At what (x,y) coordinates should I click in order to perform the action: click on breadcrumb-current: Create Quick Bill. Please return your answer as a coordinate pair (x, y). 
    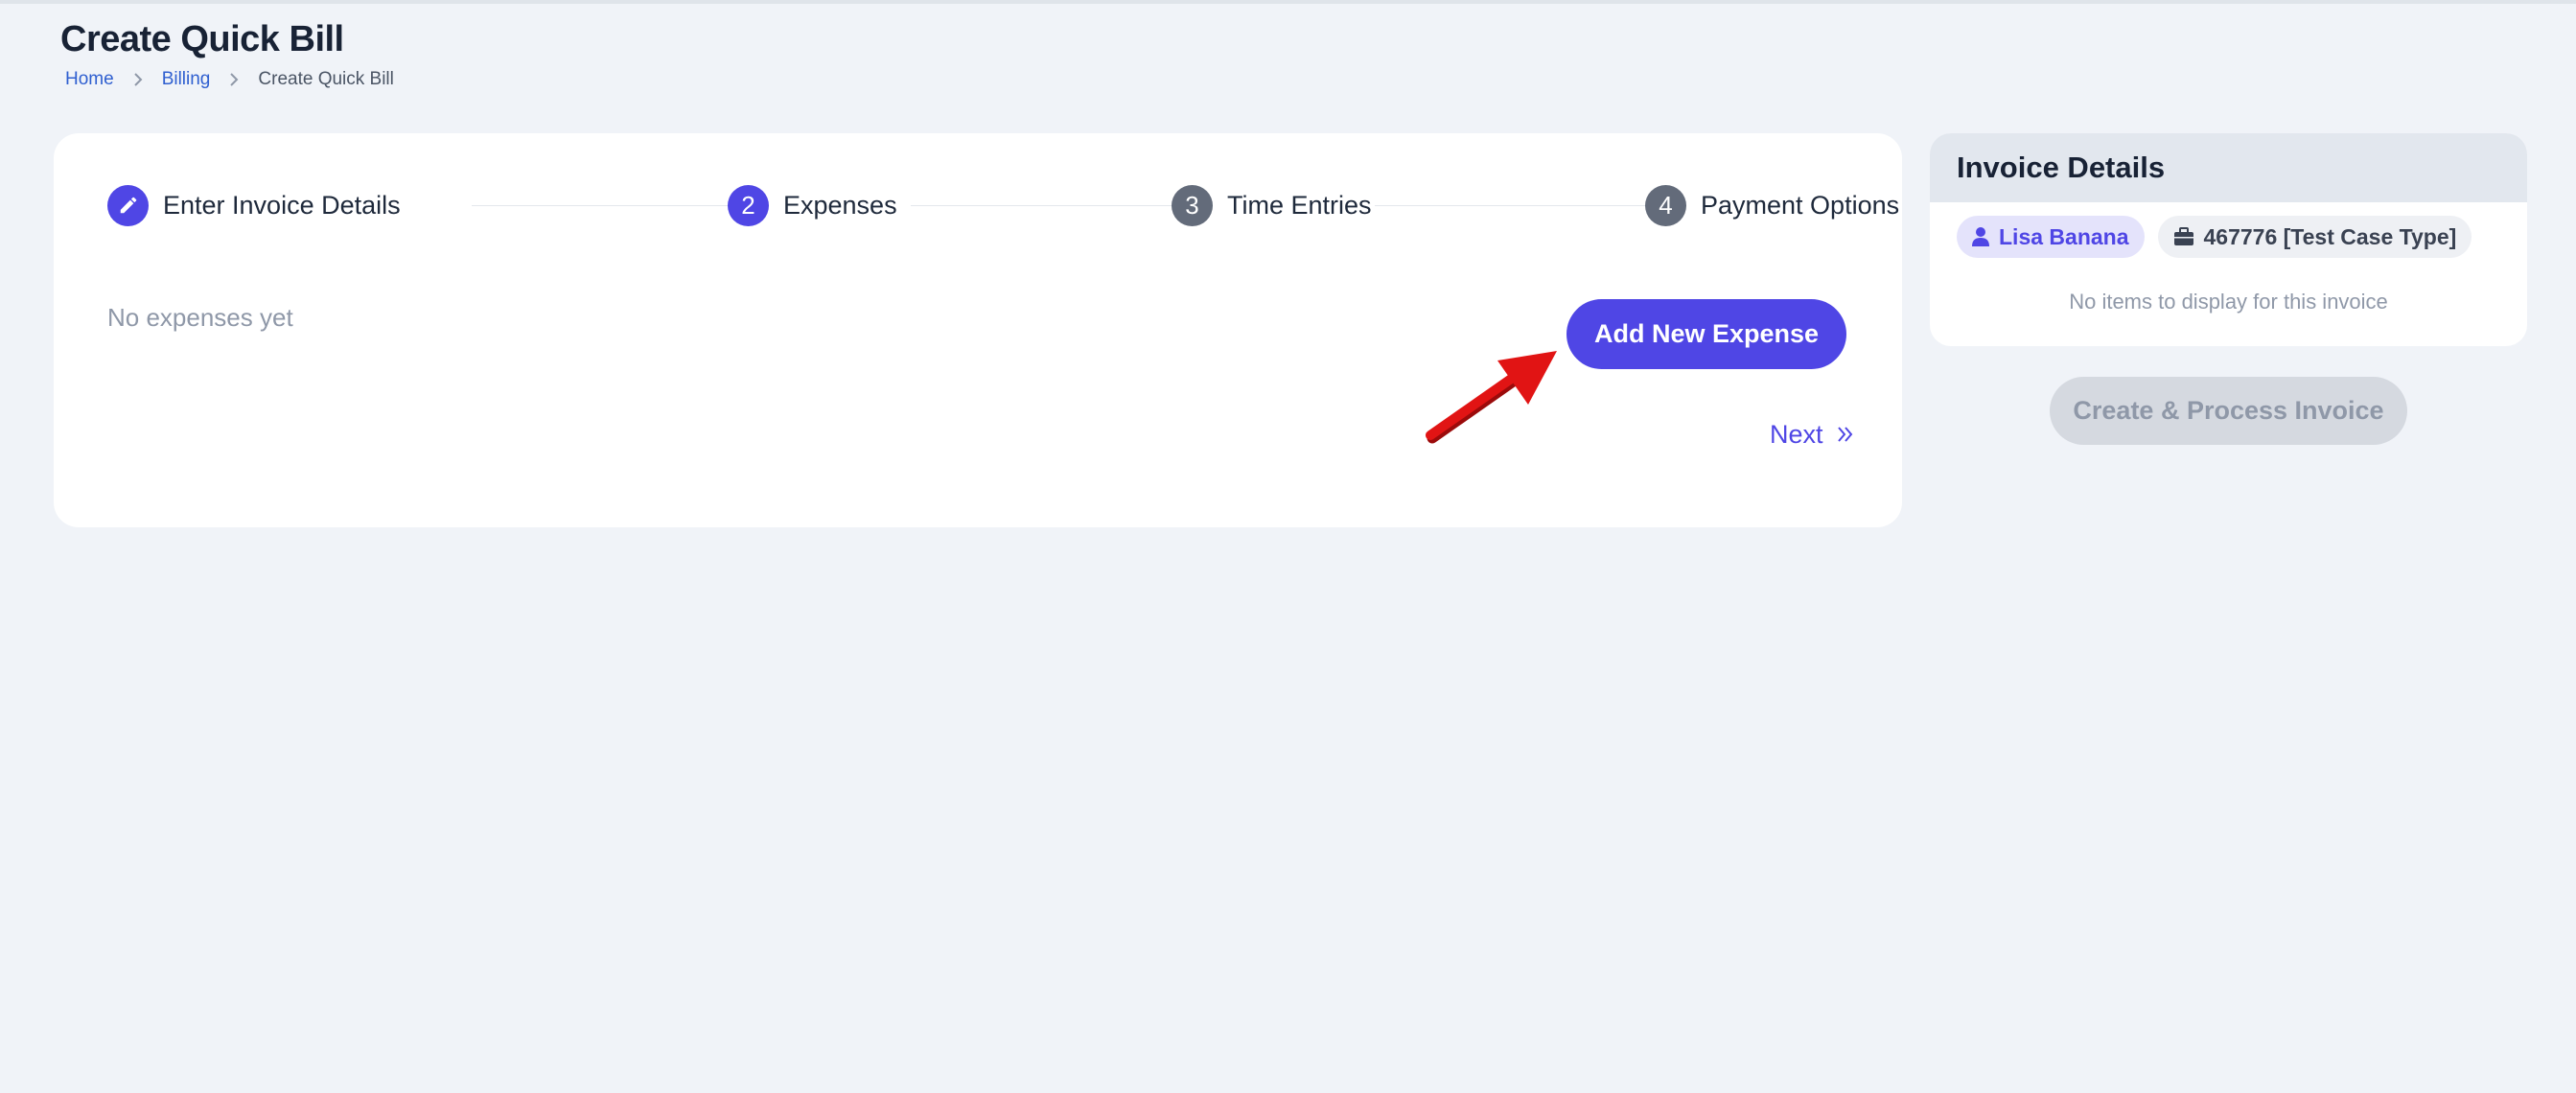
    Looking at the image, I should click on (326, 79).